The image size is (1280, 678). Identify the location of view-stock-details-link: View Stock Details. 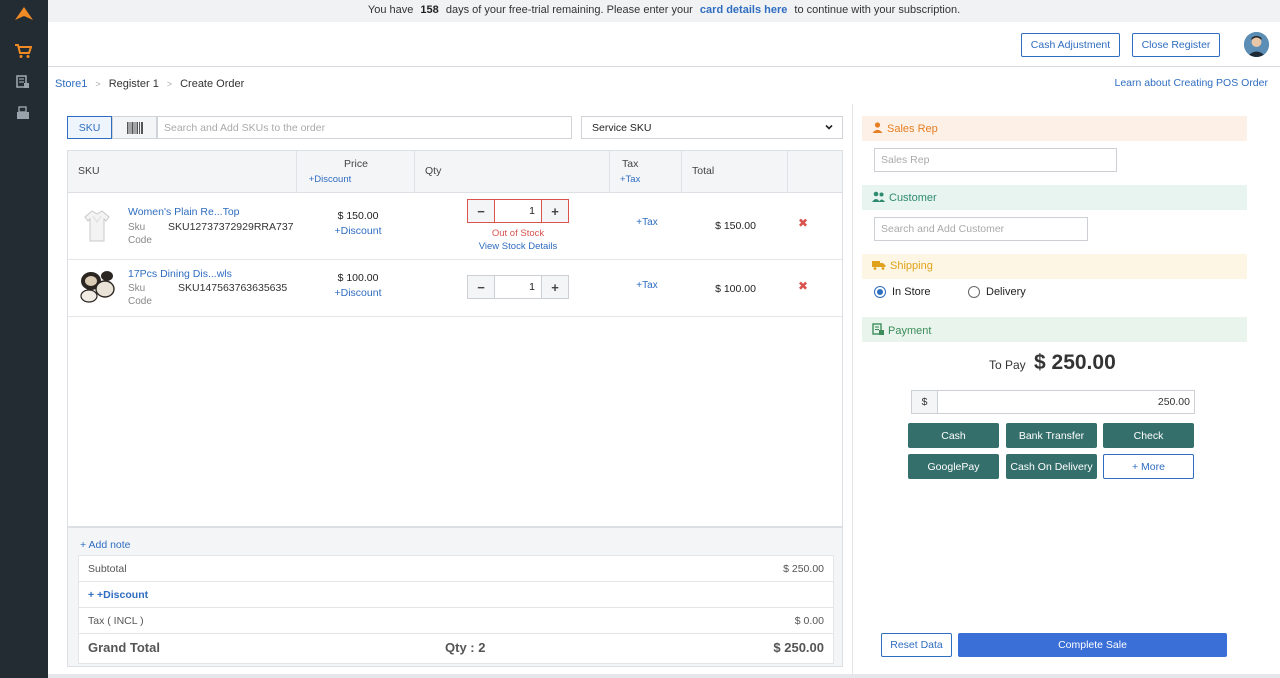
(518, 246).